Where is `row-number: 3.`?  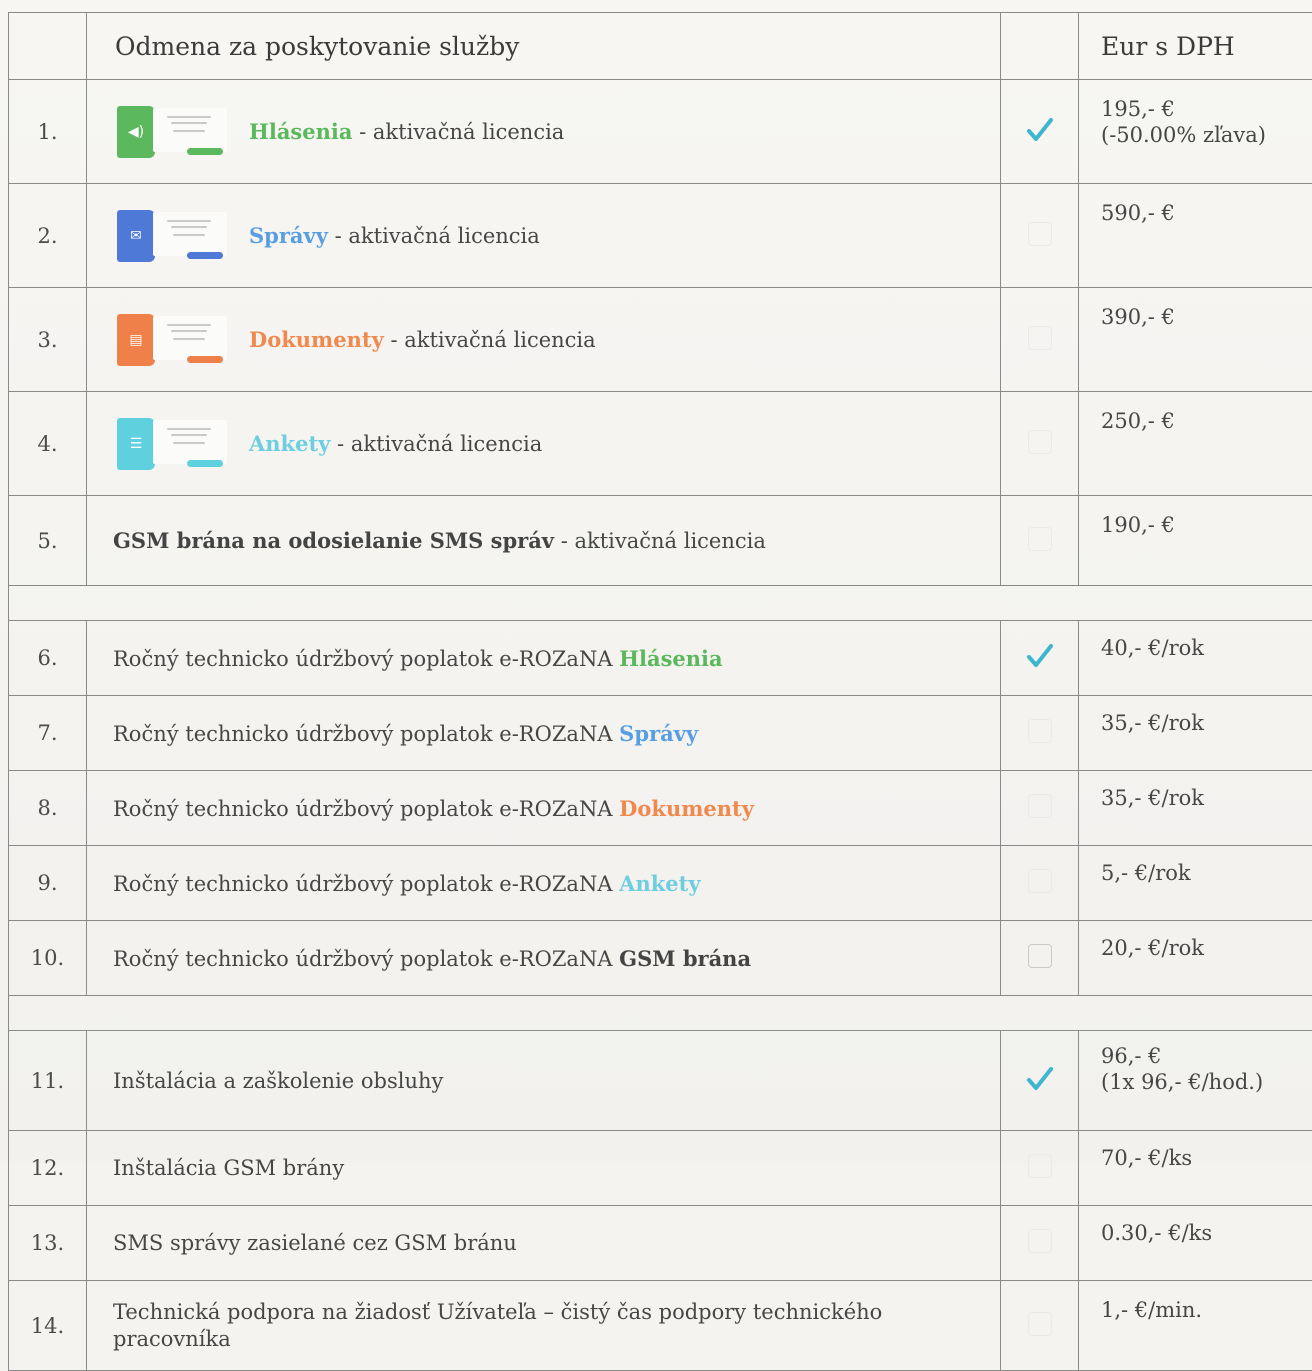
row-number: 3. is located at coordinates (48, 340).